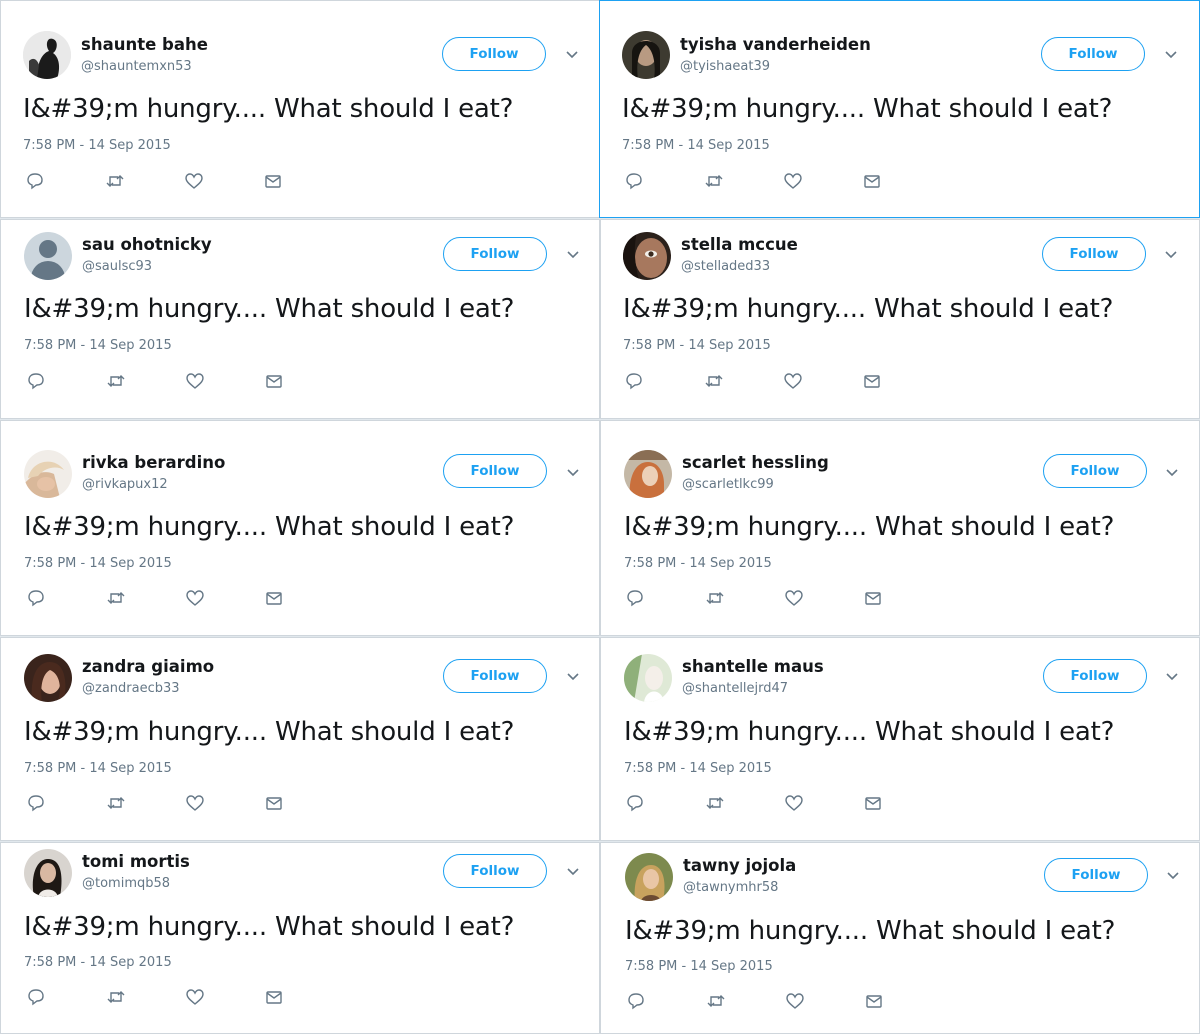  What do you see at coordinates (147, 244) in the screenshot?
I see `display-name: sau ohotnicky` at bounding box center [147, 244].